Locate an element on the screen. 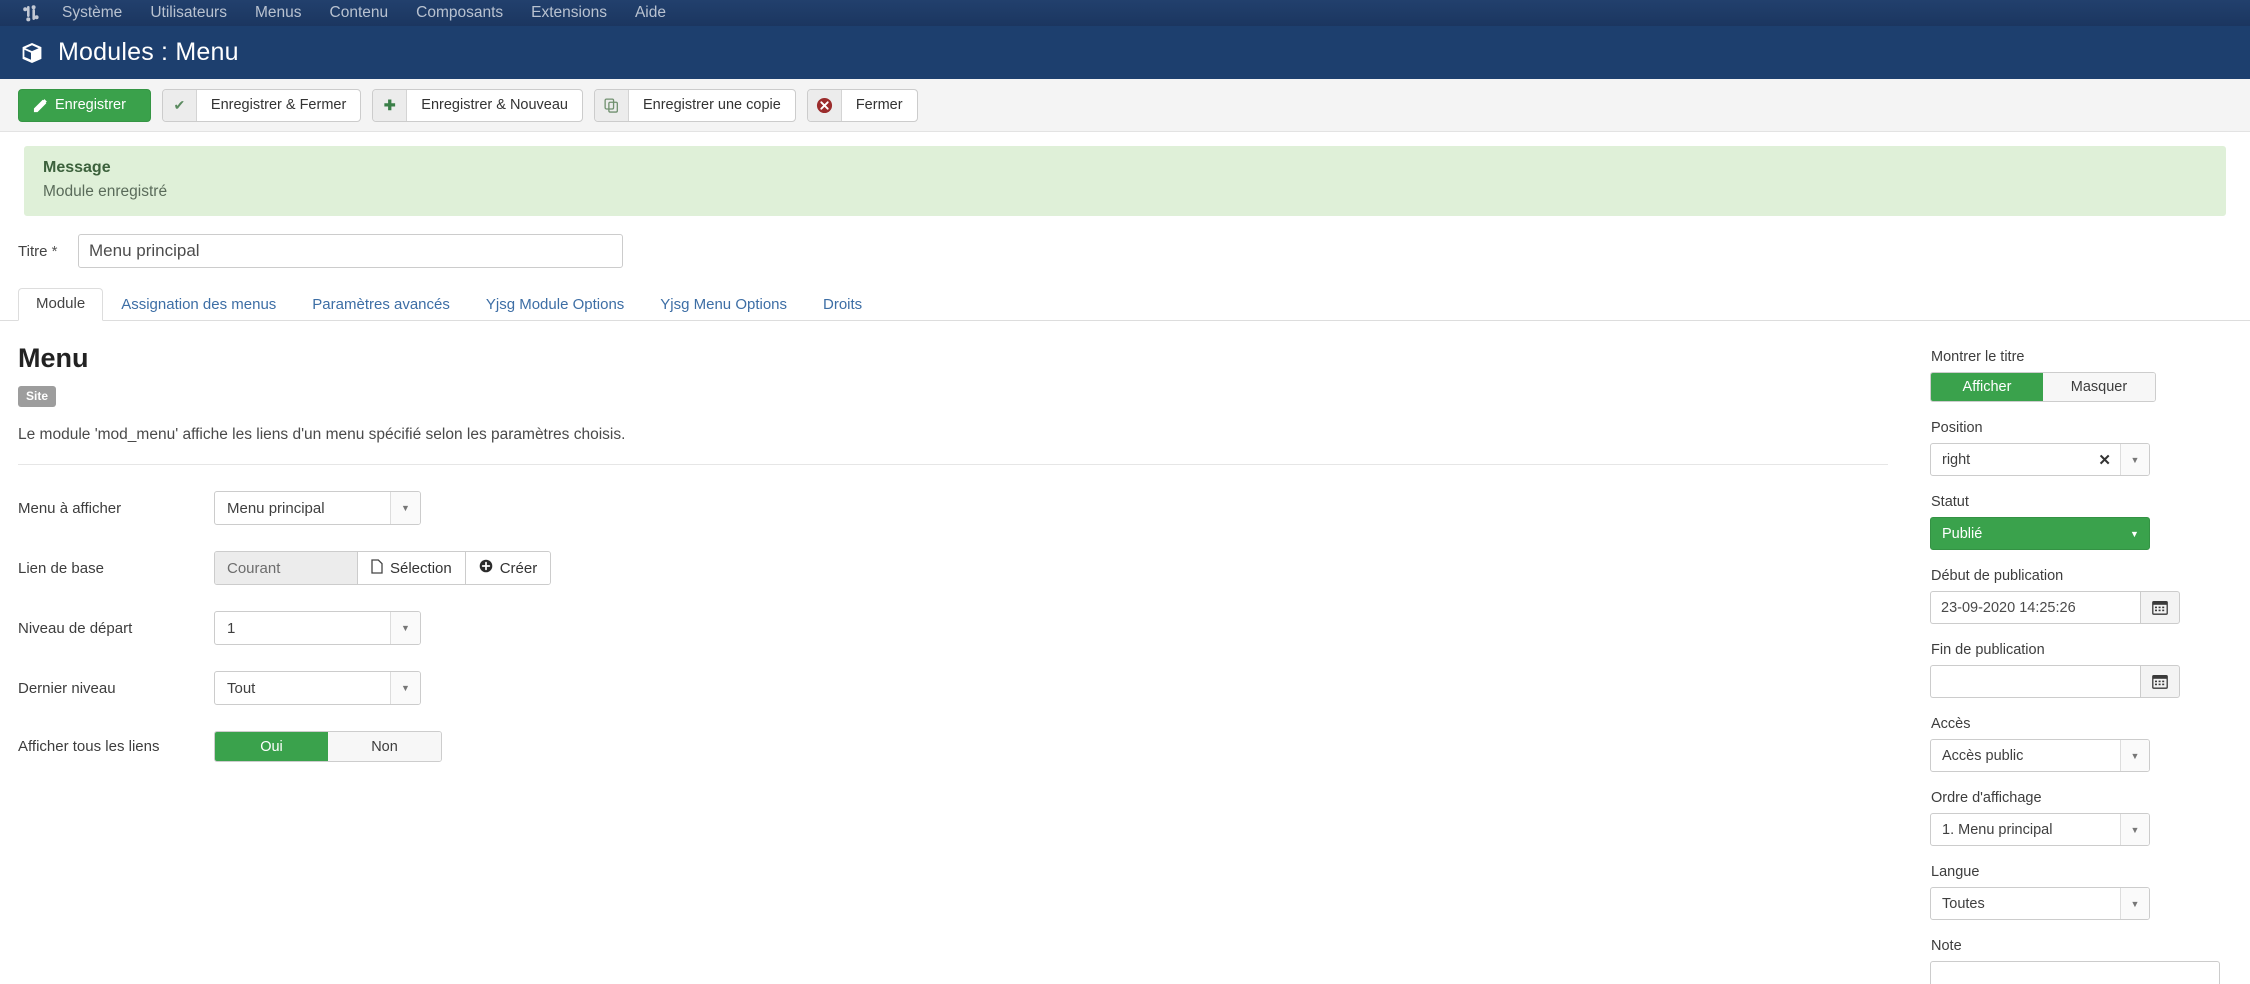 This screenshot has height=984, width=2250. label-debut-de-publication: Début de publication is located at coordinates (1997, 576).